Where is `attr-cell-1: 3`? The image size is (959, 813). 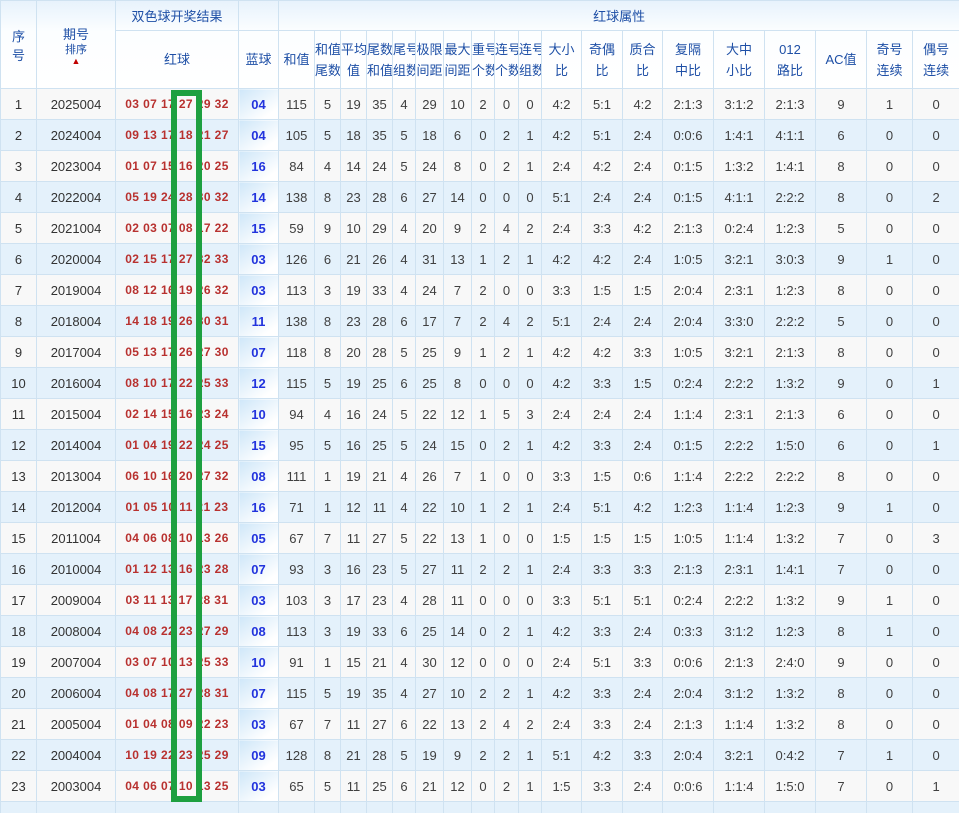
attr-cell-1: 3 is located at coordinates (327, 569).